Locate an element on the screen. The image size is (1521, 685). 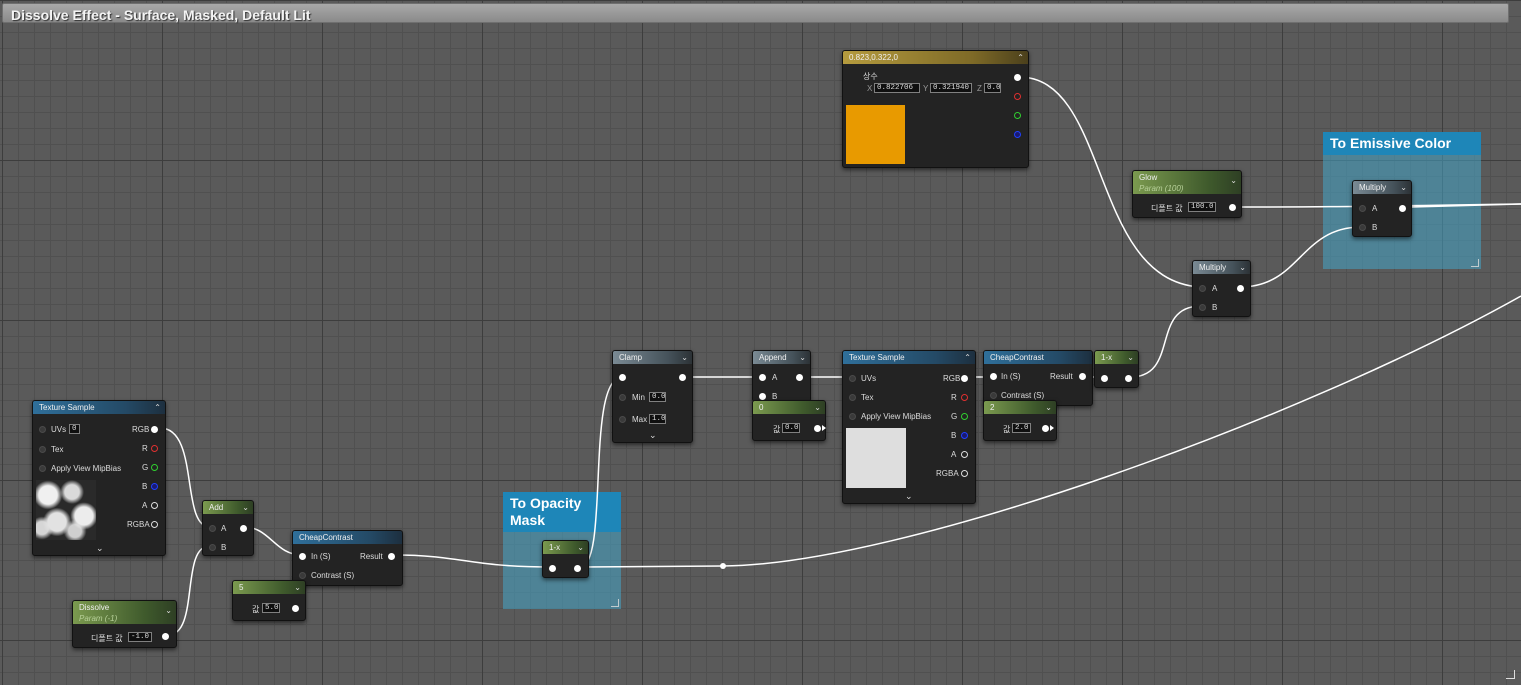
value-field: 0.0 is located at coordinates (791, 428).